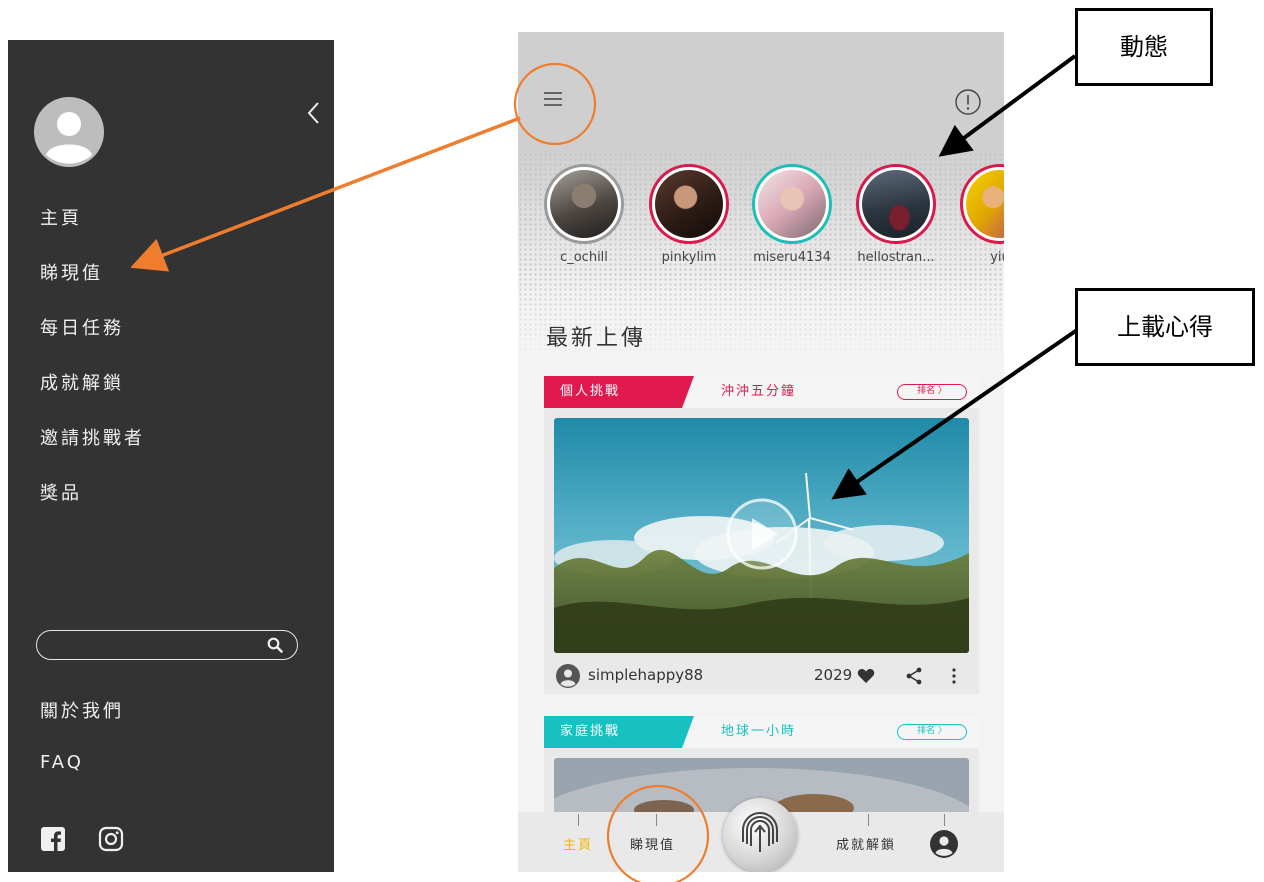  What do you see at coordinates (997, 257) in the screenshot?
I see `story-username: yiu` at bounding box center [997, 257].